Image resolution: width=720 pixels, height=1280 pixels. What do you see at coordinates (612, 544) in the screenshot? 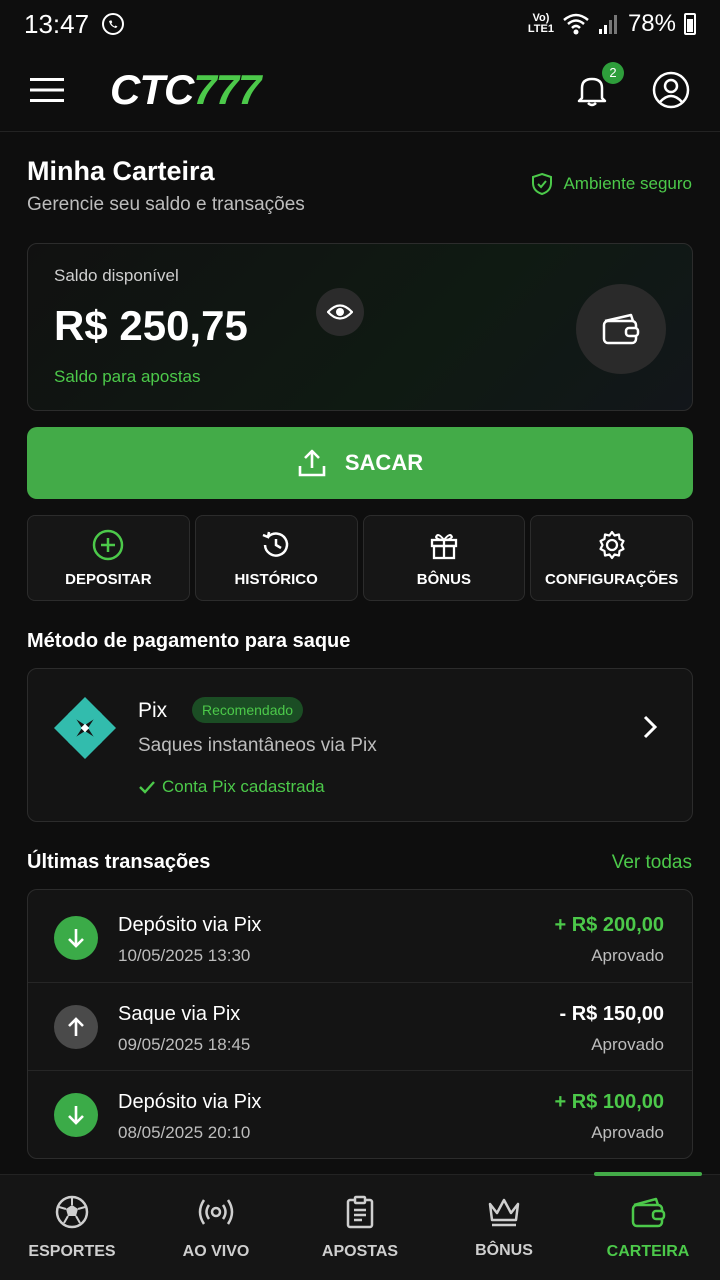
I see `gear-icon` at bounding box center [612, 544].